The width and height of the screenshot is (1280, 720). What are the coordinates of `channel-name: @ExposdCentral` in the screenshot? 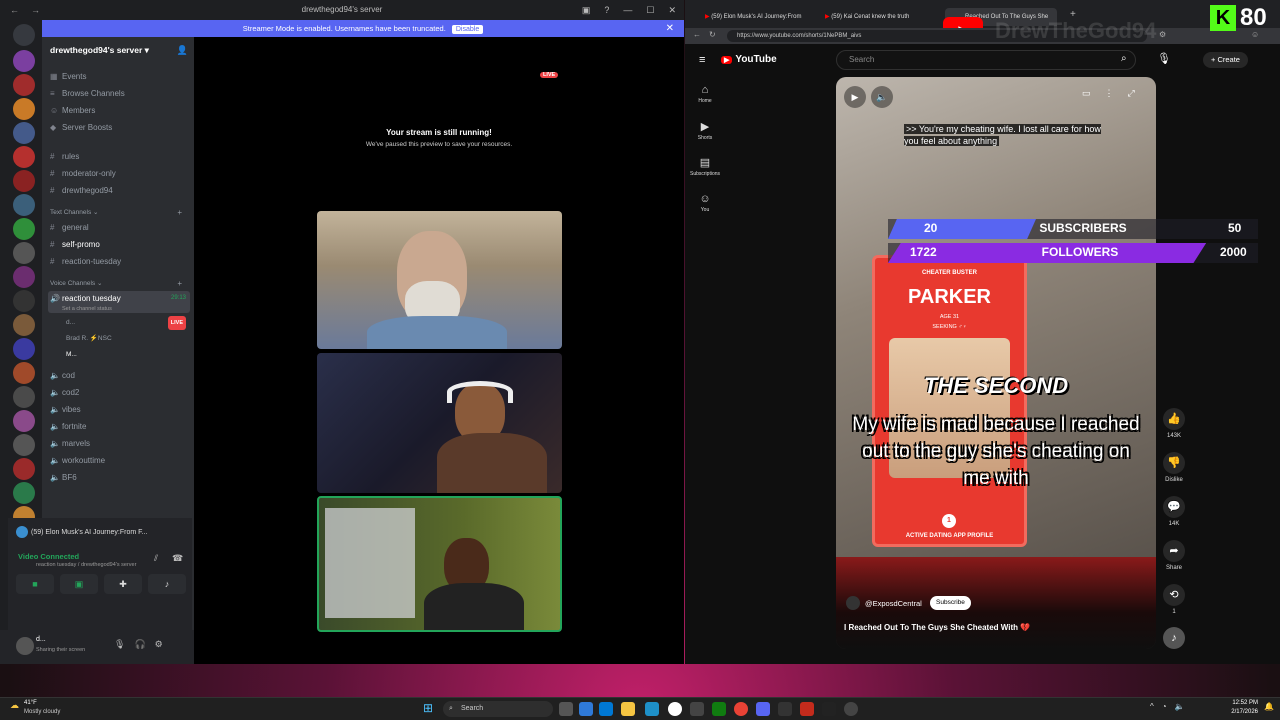 It's located at (893, 603).